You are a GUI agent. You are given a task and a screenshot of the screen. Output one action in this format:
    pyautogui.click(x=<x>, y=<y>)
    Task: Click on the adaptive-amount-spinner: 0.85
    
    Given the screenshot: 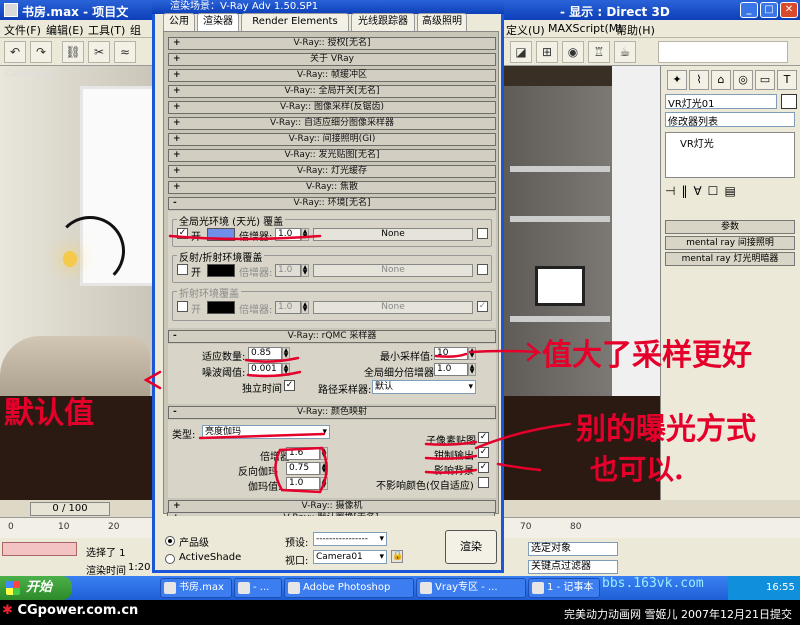 What is the action you would take?
    pyautogui.click(x=265, y=353)
    